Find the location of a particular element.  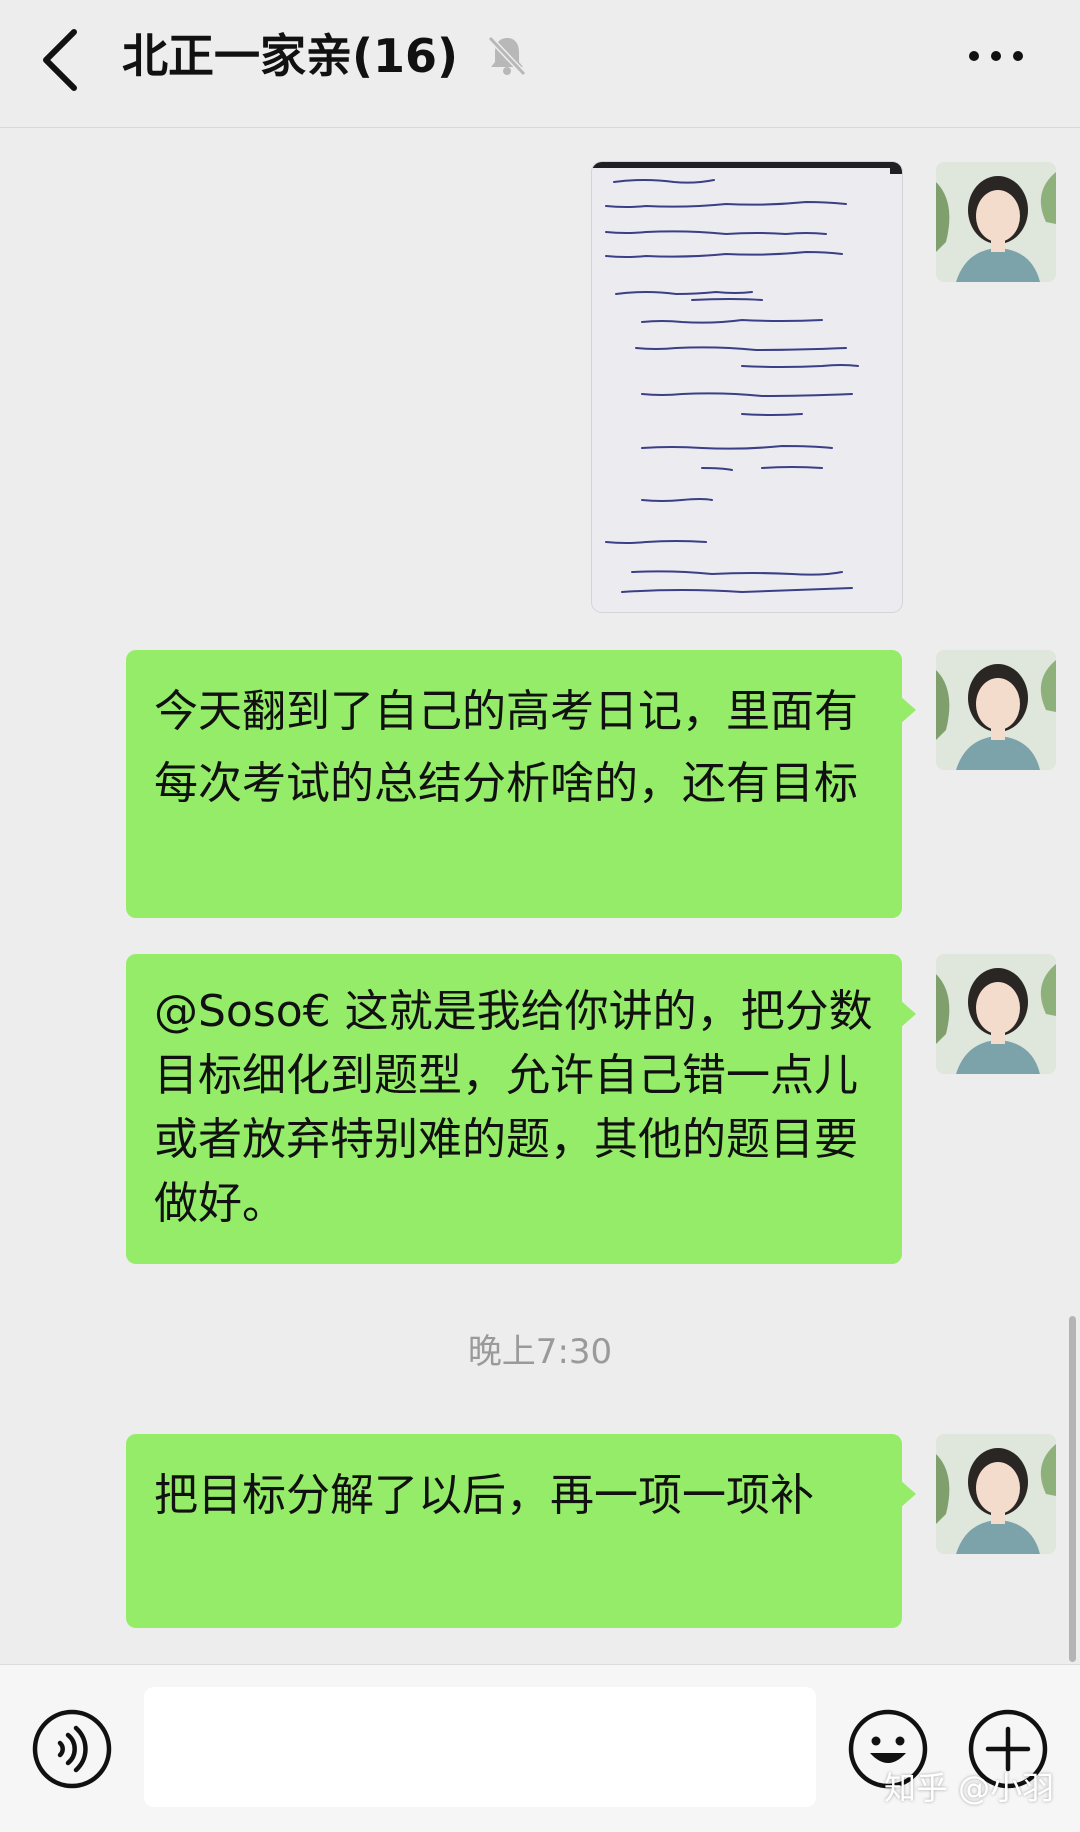

message-input is located at coordinates (480, 1747).